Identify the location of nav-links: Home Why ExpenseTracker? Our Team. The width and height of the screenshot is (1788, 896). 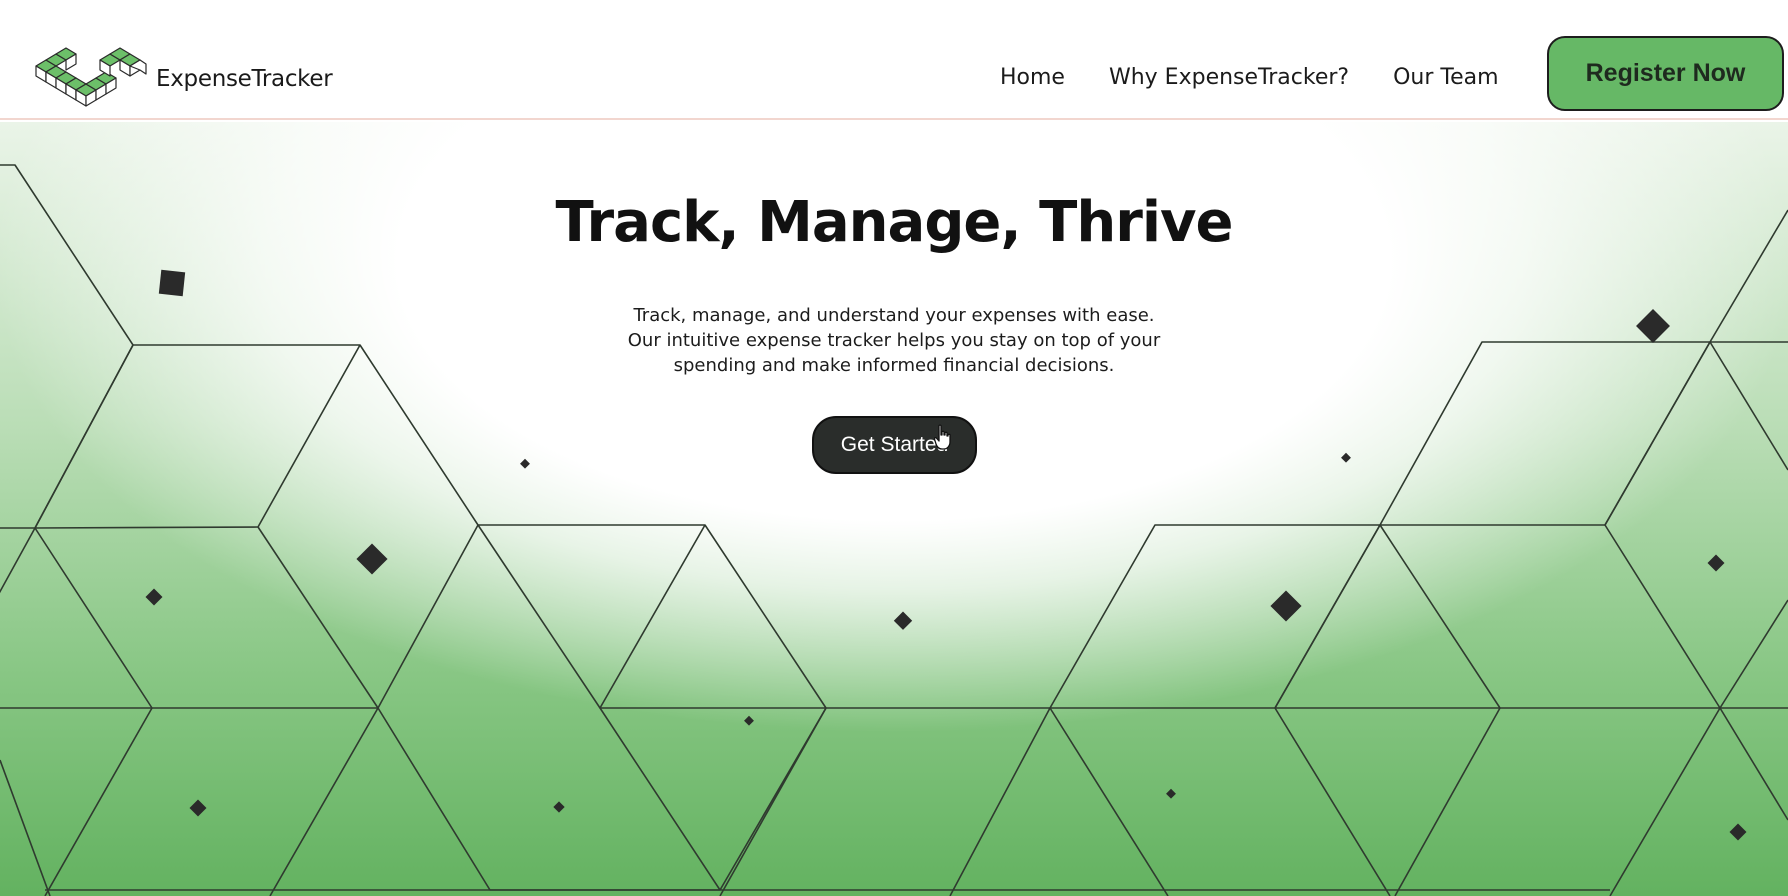
(1249, 77).